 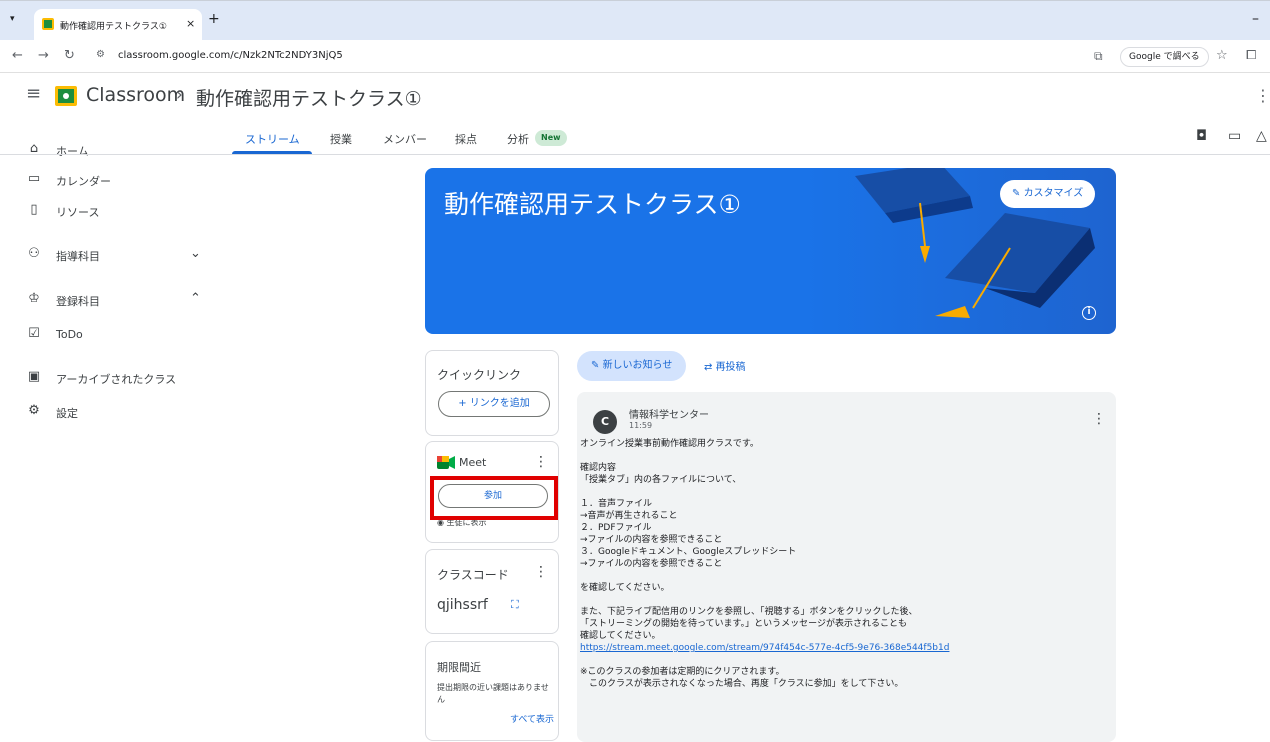 What do you see at coordinates (749, 612) in the screenshot?
I see `post-line: また、下記ライブ配信用のリンクを参照し、「視聴する」ボタンをクリックした後、` at bounding box center [749, 612].